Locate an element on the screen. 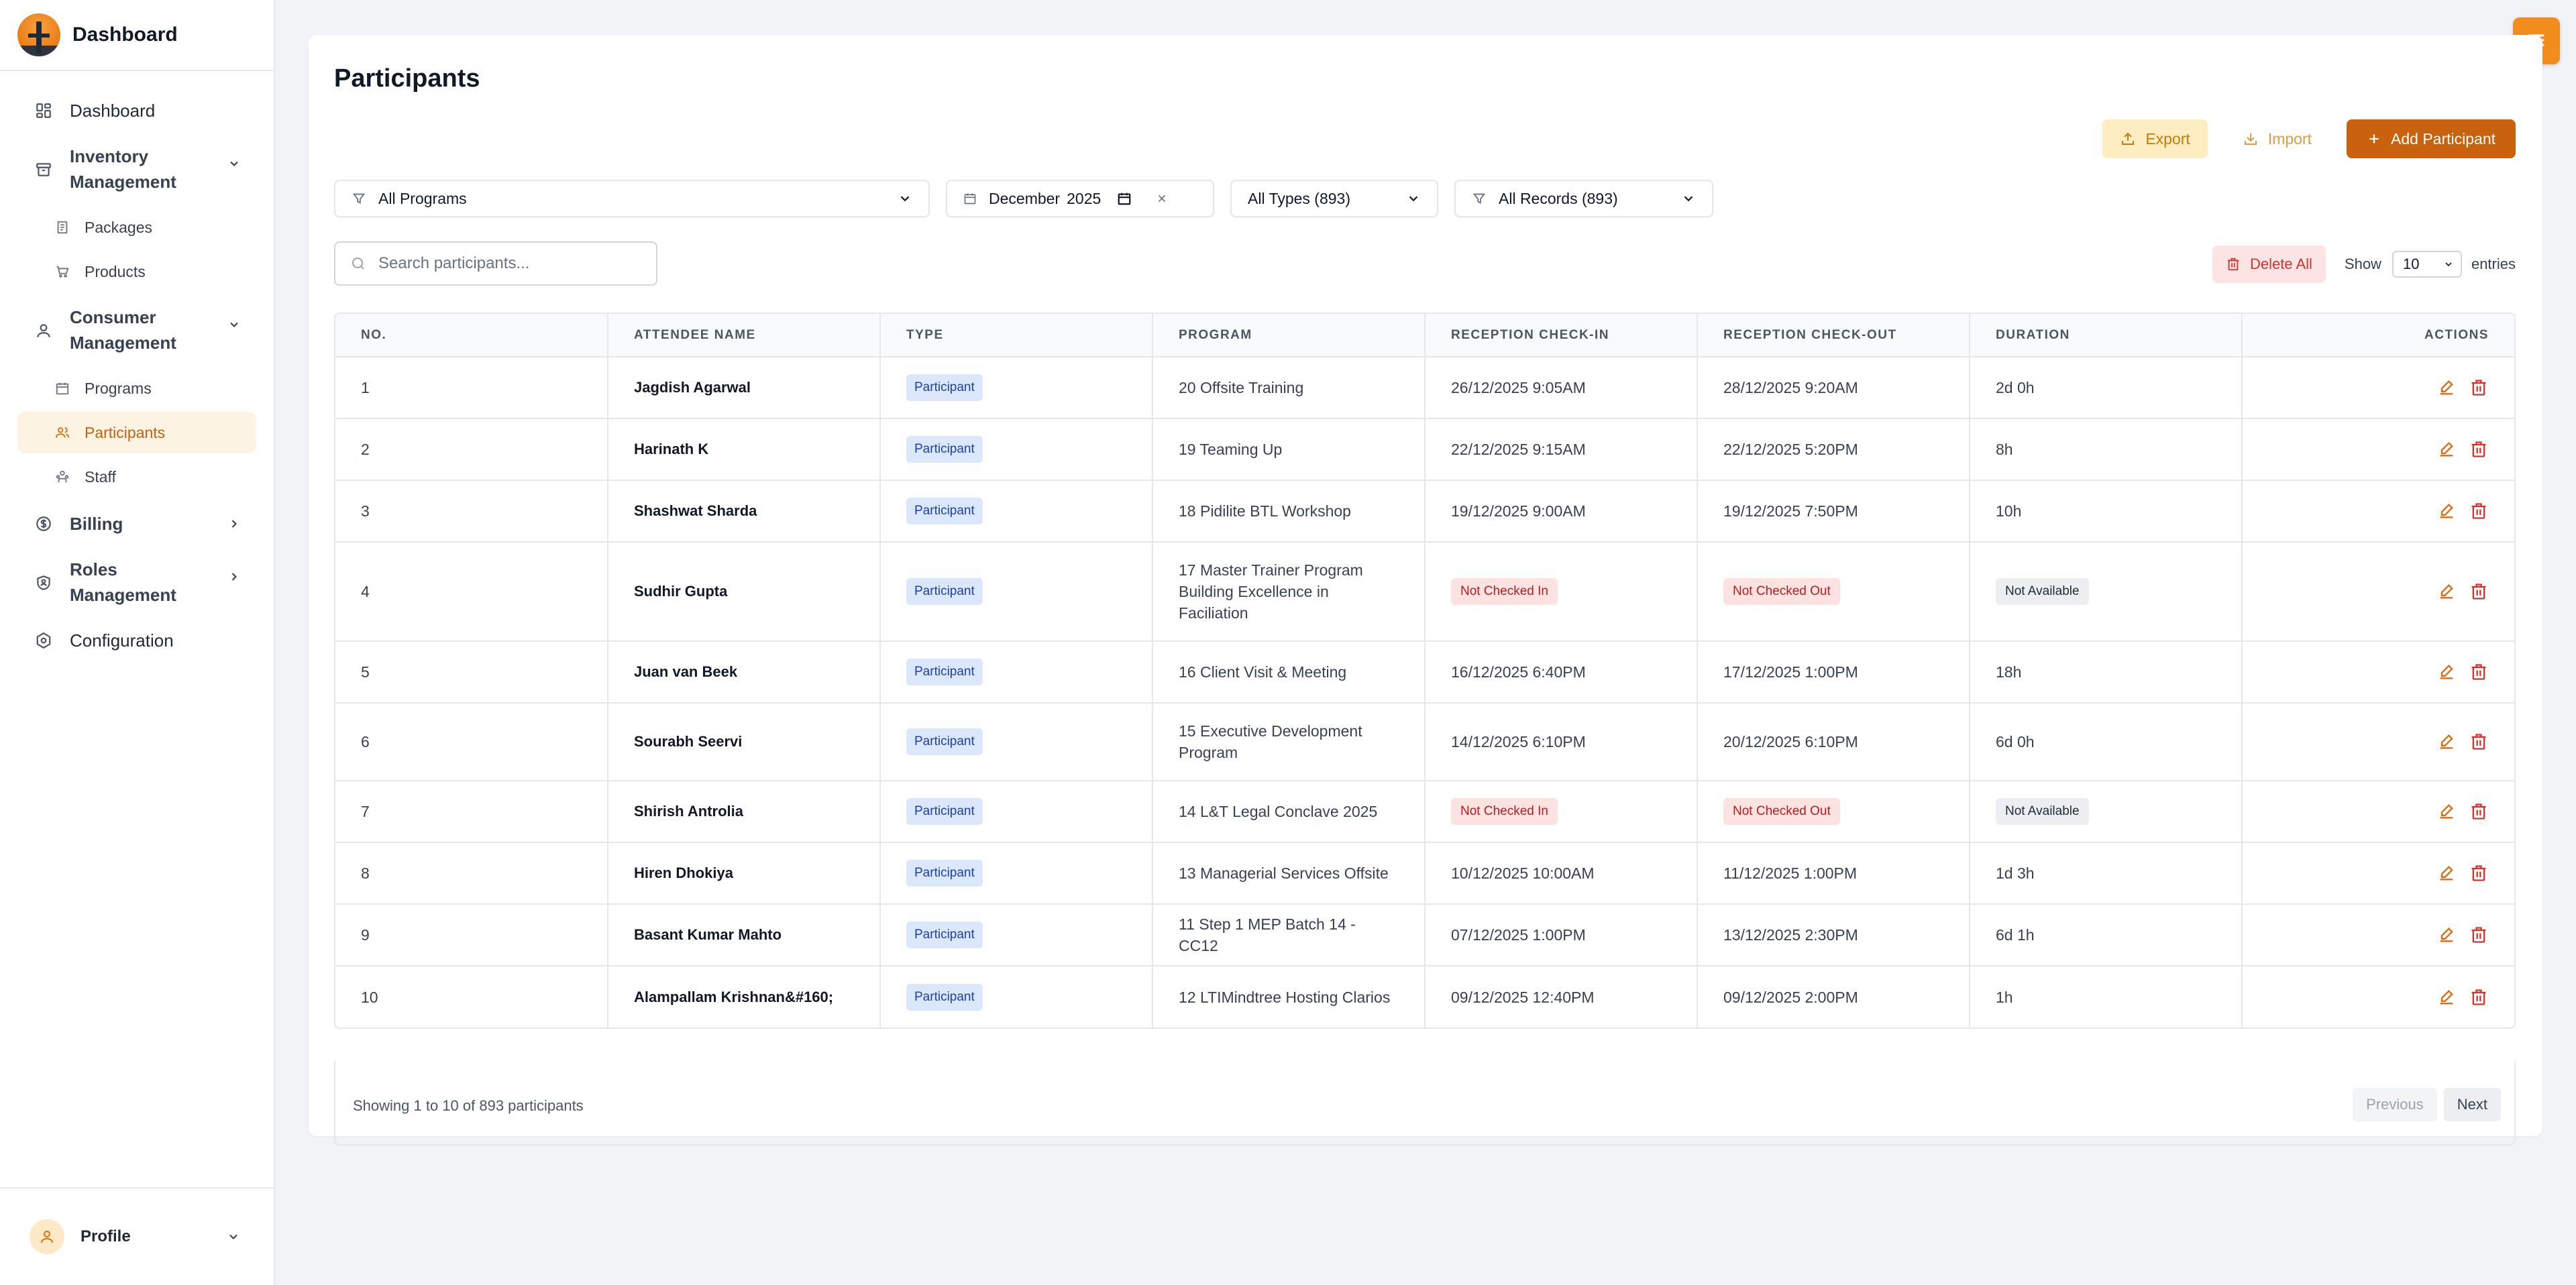 This screenshot has width=2576, height=1285. sidebar-group-consumer: Consumer Management is located at coordinates (136, 330).